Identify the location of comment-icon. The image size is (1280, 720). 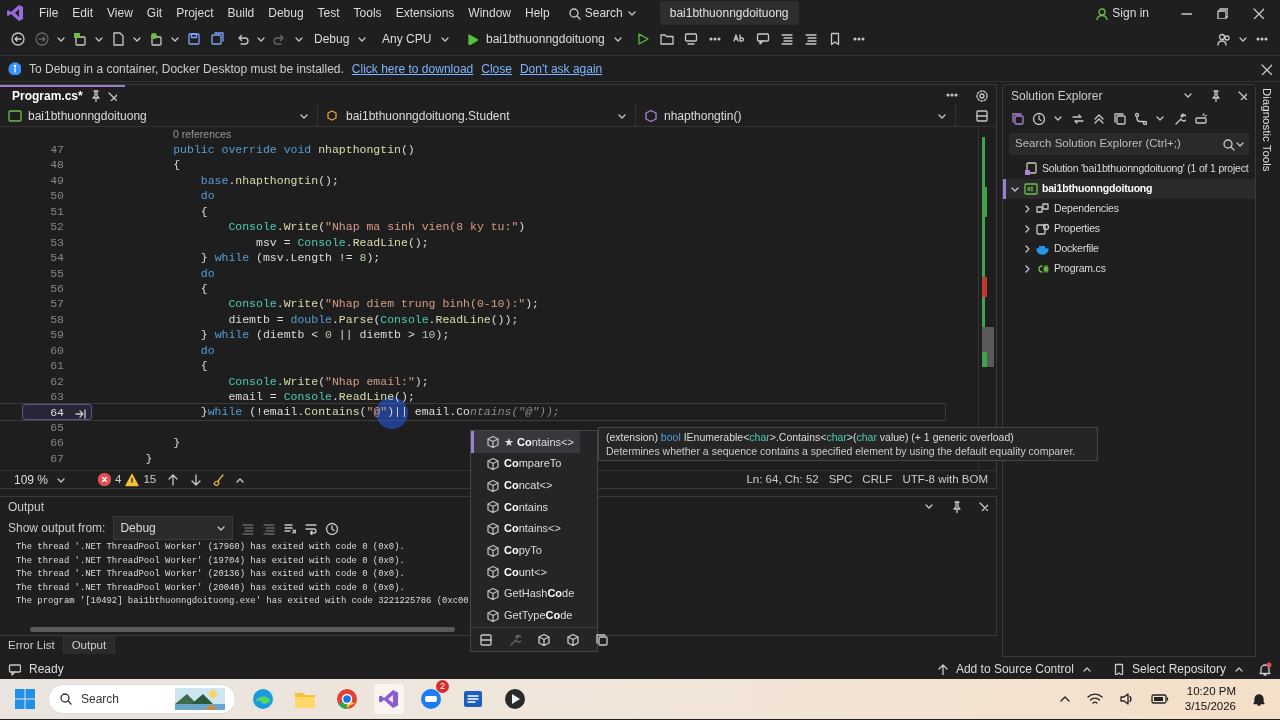
(762, 39).